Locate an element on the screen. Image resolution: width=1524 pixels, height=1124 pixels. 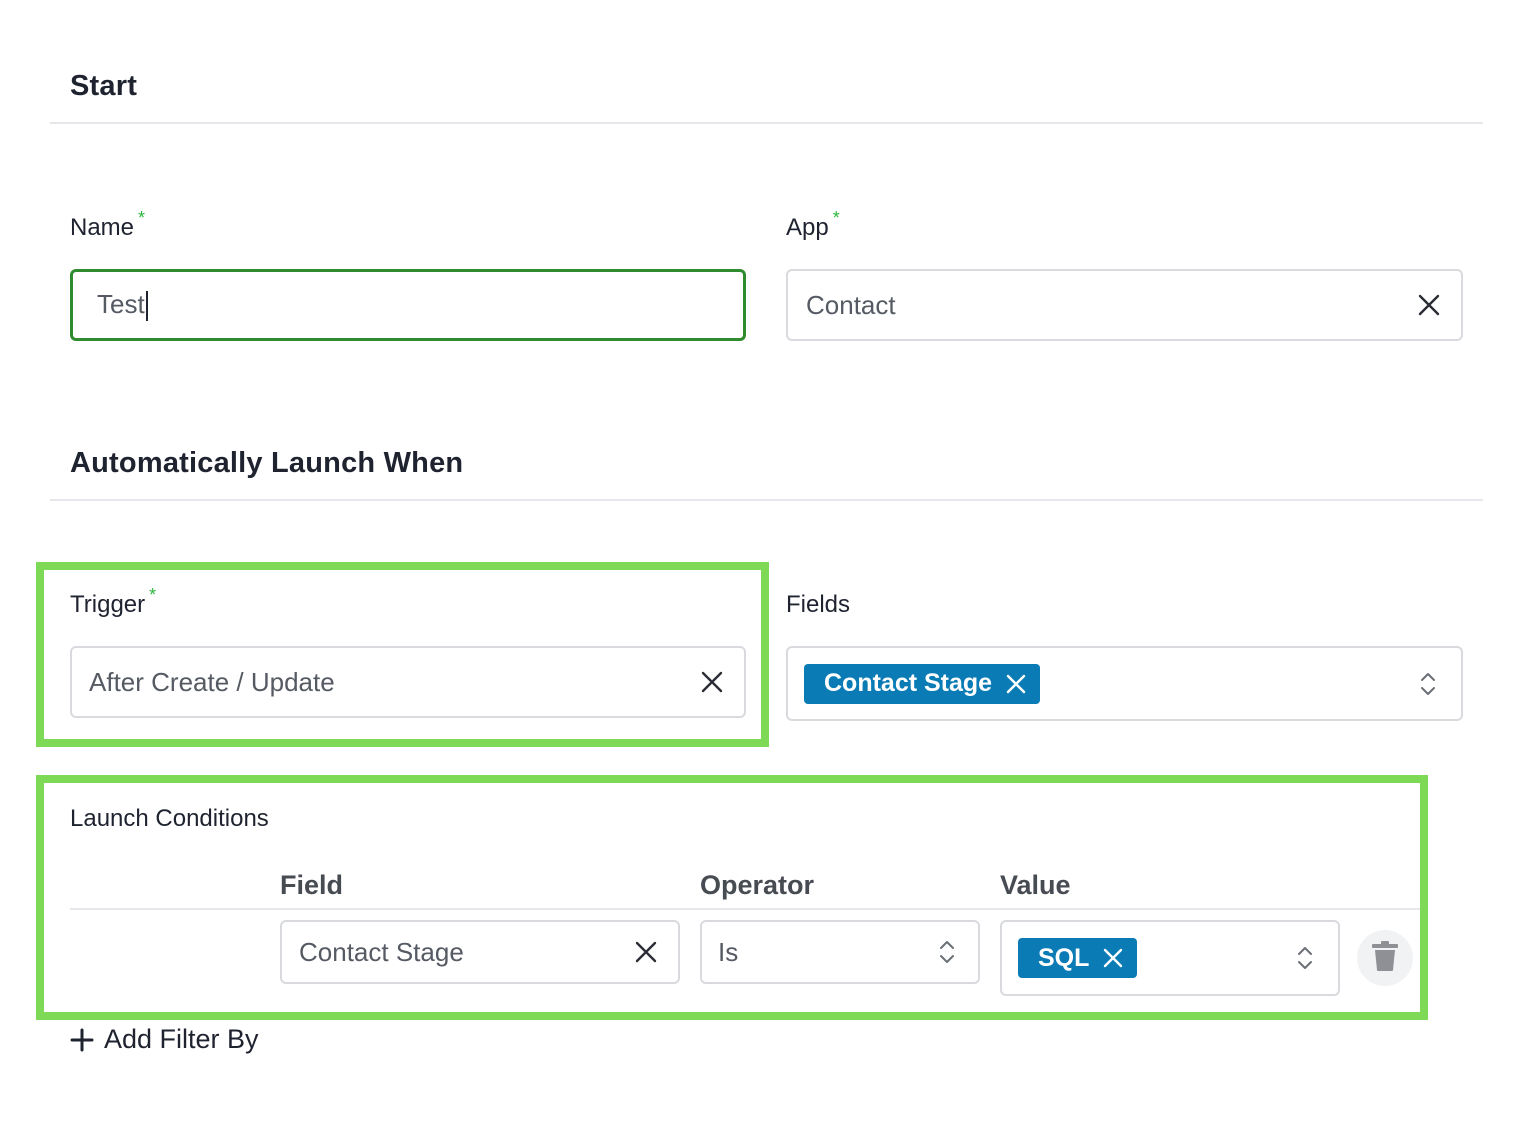
name-input: Test is located at coordinates (408, 305).